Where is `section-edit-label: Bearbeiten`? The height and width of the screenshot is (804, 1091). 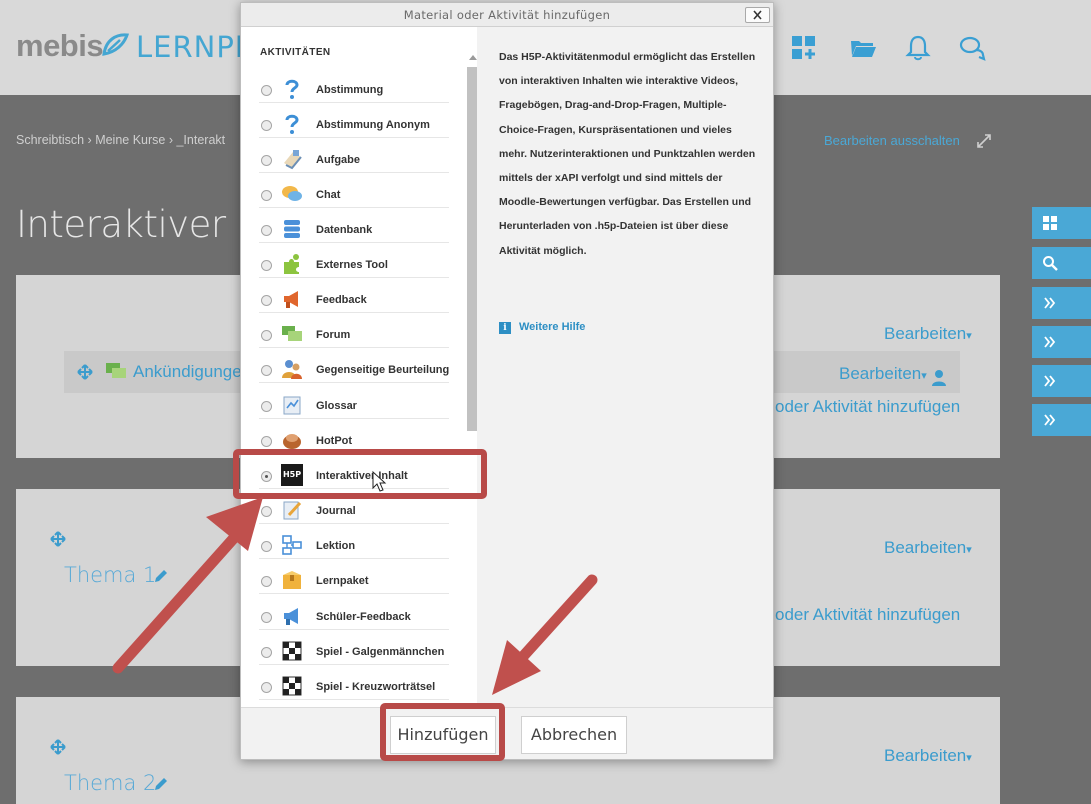
section-edit-label: Bearbeiten is located at coordinates (925, 333).